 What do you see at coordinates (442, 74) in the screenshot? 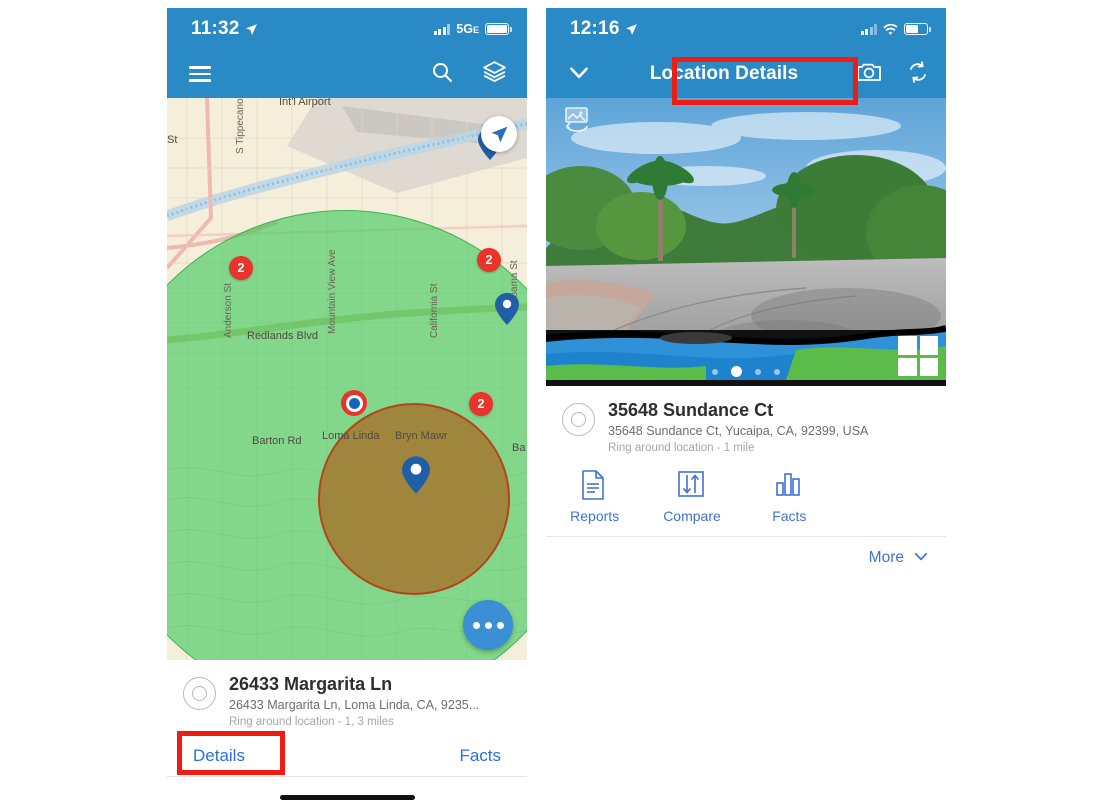
I see `search-icon` at bounding box center [442, 74].